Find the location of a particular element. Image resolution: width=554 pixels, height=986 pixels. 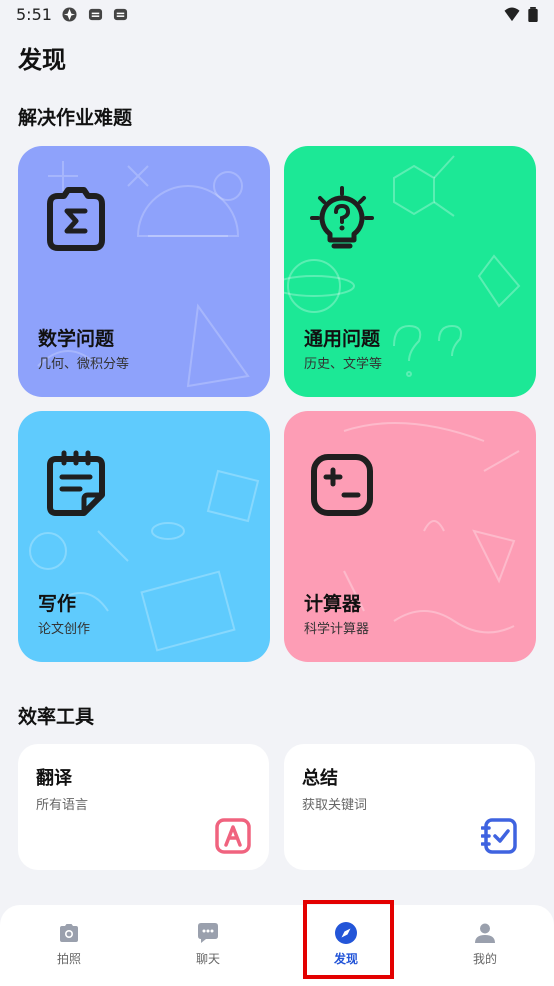

card-title: 写作 is located at coordinates (57, 604).